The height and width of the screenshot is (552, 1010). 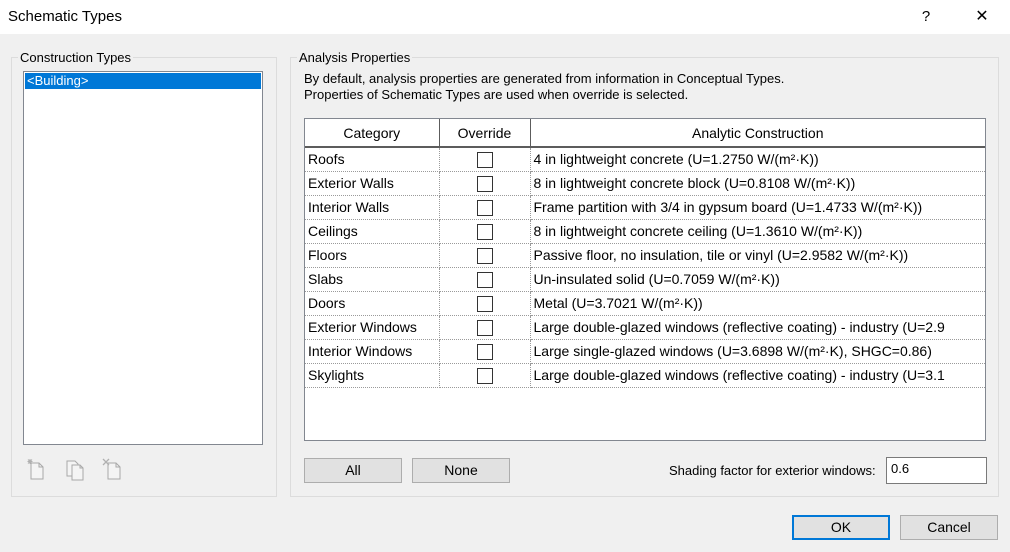 What do you see at coordinates (355, 57) in the screenshot?
I see `analysis-properties-label: Analysis Properties` at bounding box center [355, 57].